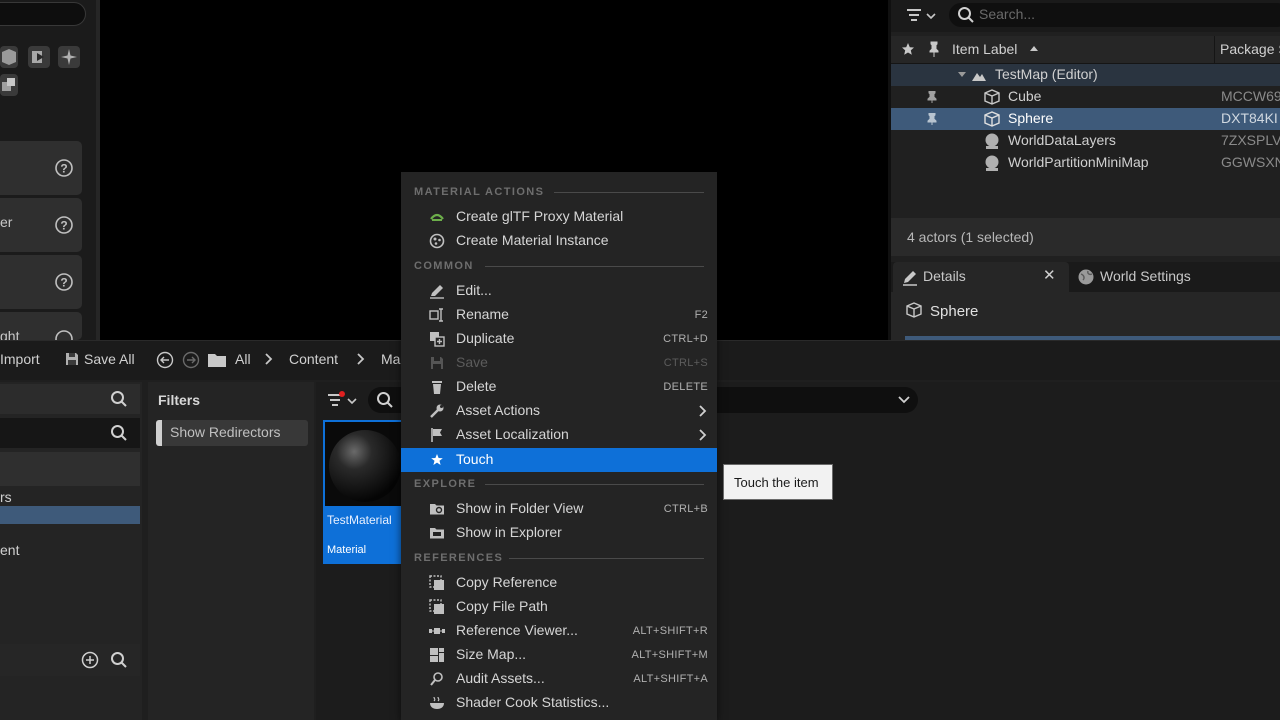  Describe the element at coordinates (910, 277) in the screenshot. I see `pencil-icon` at that location.